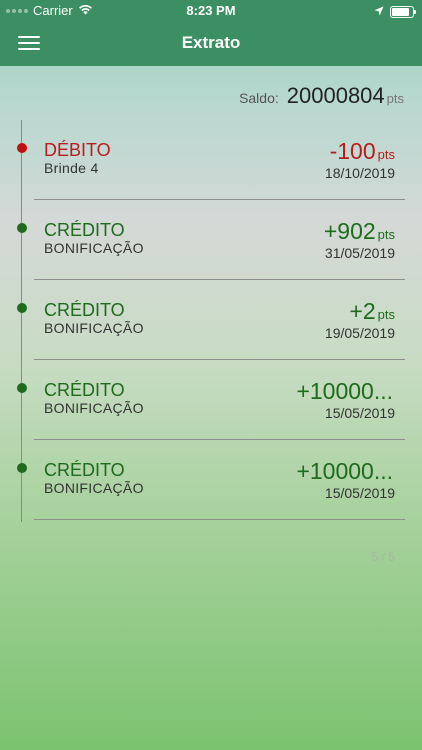 This screenshot has height=750, width=422. I want to click on status-right, so click(395, 11).